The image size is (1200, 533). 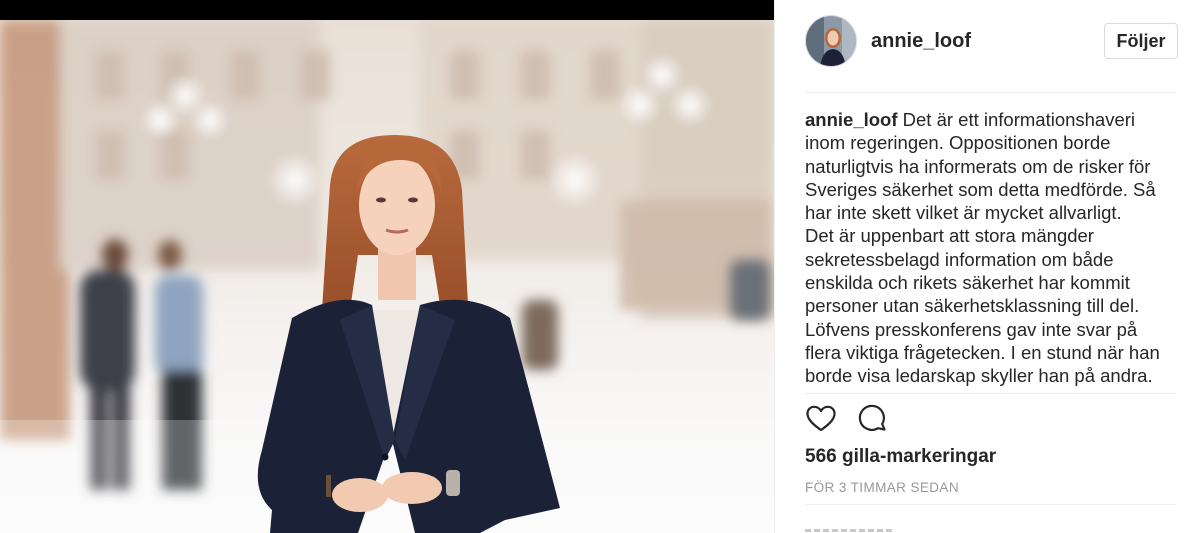 I want to click on avatar, so click(x=831, y=41).